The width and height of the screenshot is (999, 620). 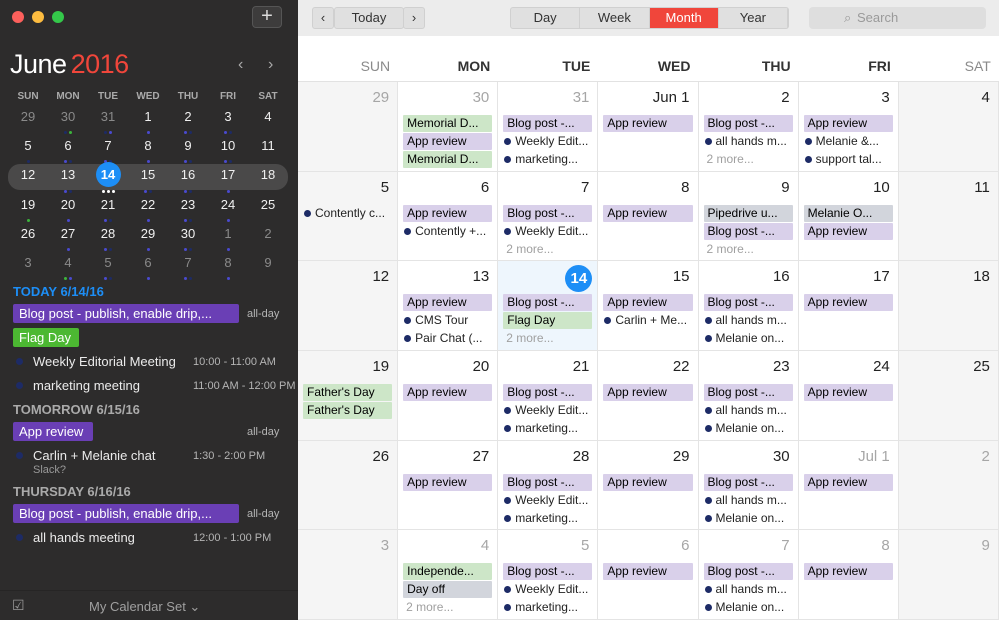 What do you see at coordinates (68, 178) in the screenshot?
I see `mini-day: 13` at bounding box center [68, 178].